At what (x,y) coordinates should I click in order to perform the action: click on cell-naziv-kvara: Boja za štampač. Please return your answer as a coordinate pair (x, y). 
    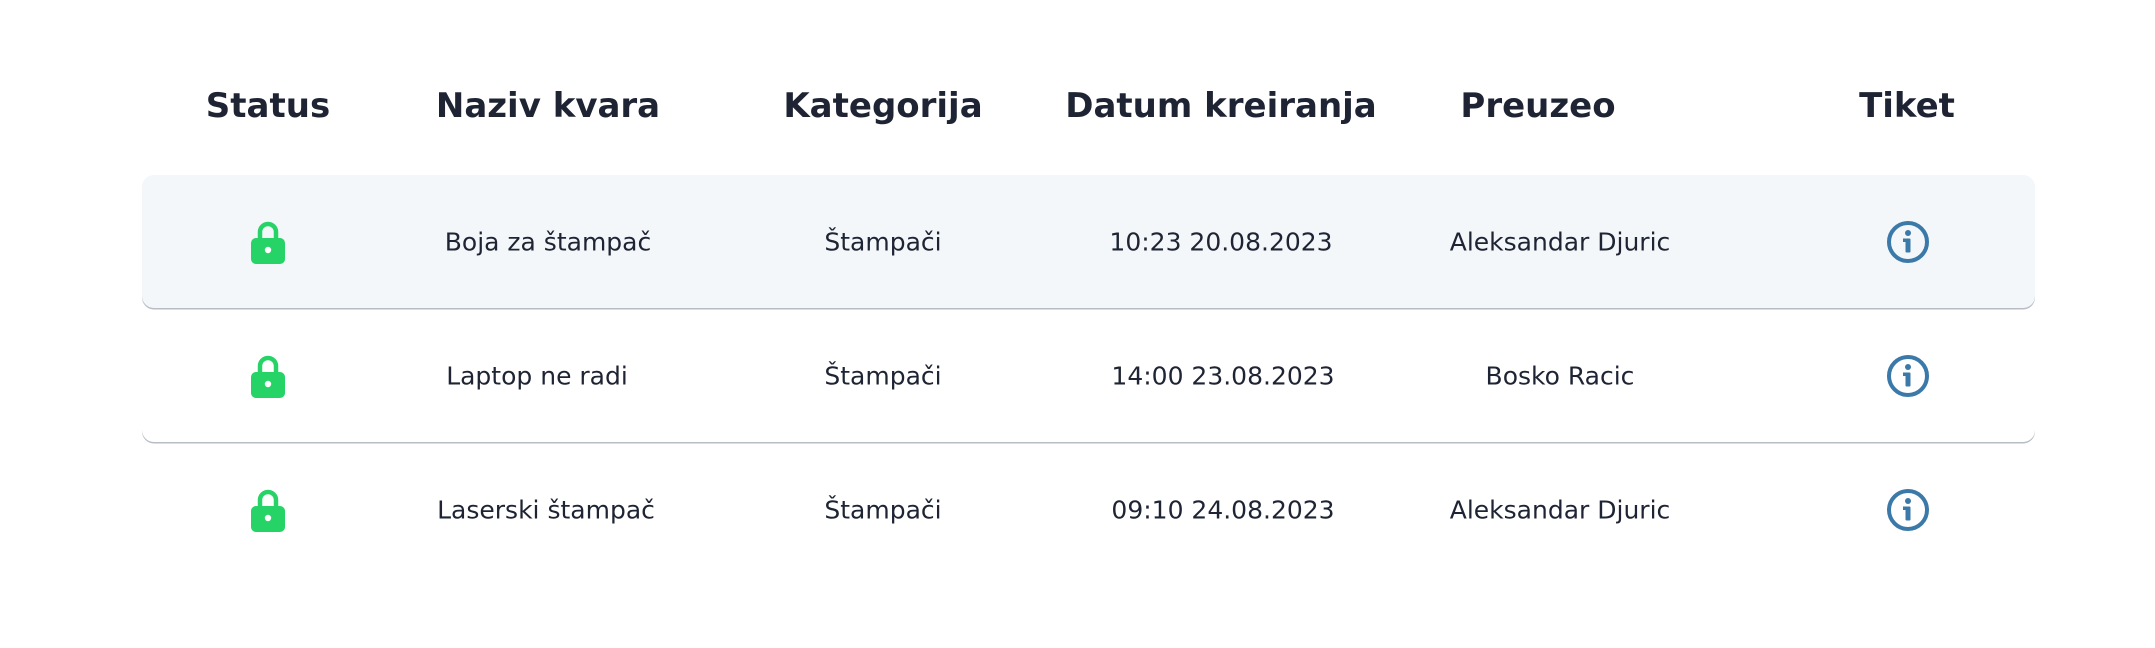
    Looking at the image, I should click on (548, 241).